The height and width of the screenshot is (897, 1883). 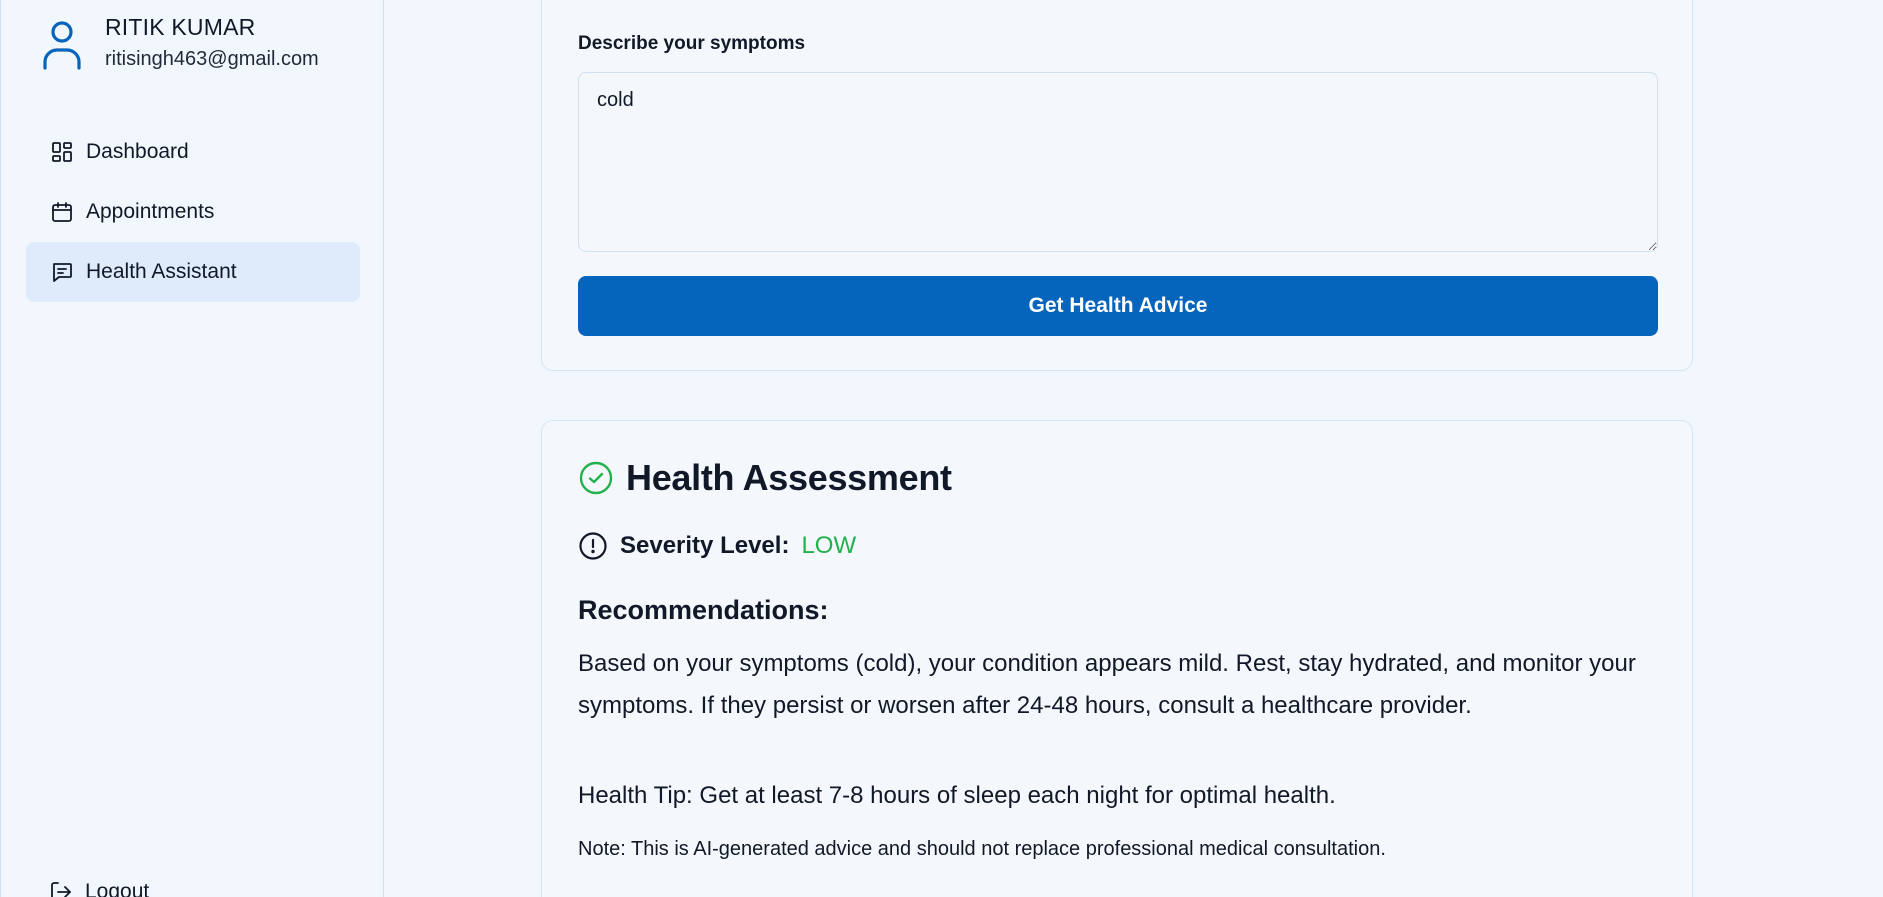 I want to click on check-circle-icon, so click(x=596, y=478).